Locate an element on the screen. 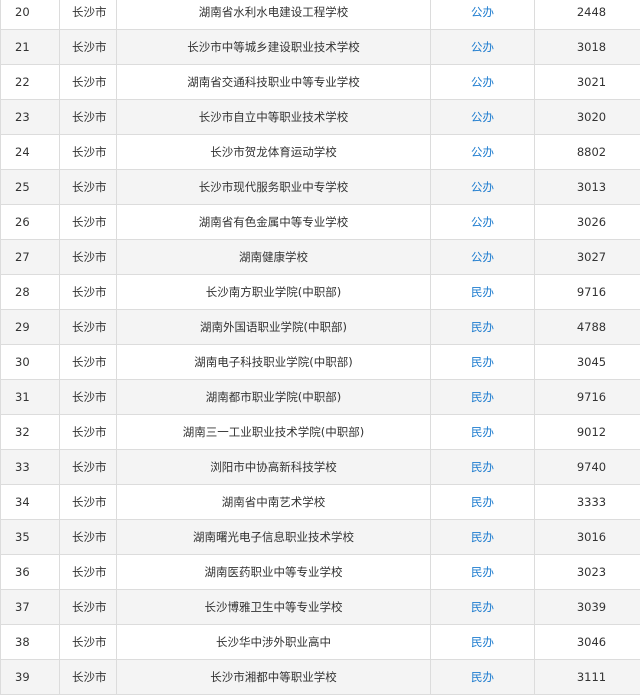 The width and height of the screenshot is (640, 697). row-number-cell: 22 is located at coordinates (30, 82).